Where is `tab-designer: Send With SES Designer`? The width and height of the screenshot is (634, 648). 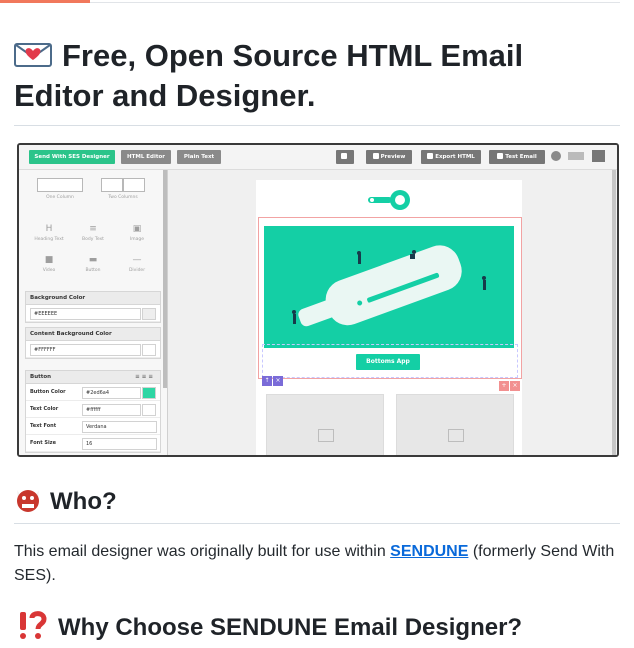
tab-designer: Send With SES Designer is located at coordinates (72, 157).